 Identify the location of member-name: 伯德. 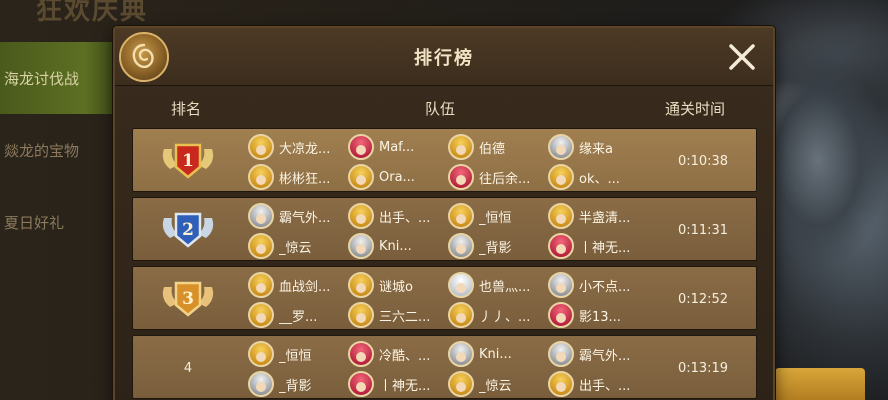
(492, 149).